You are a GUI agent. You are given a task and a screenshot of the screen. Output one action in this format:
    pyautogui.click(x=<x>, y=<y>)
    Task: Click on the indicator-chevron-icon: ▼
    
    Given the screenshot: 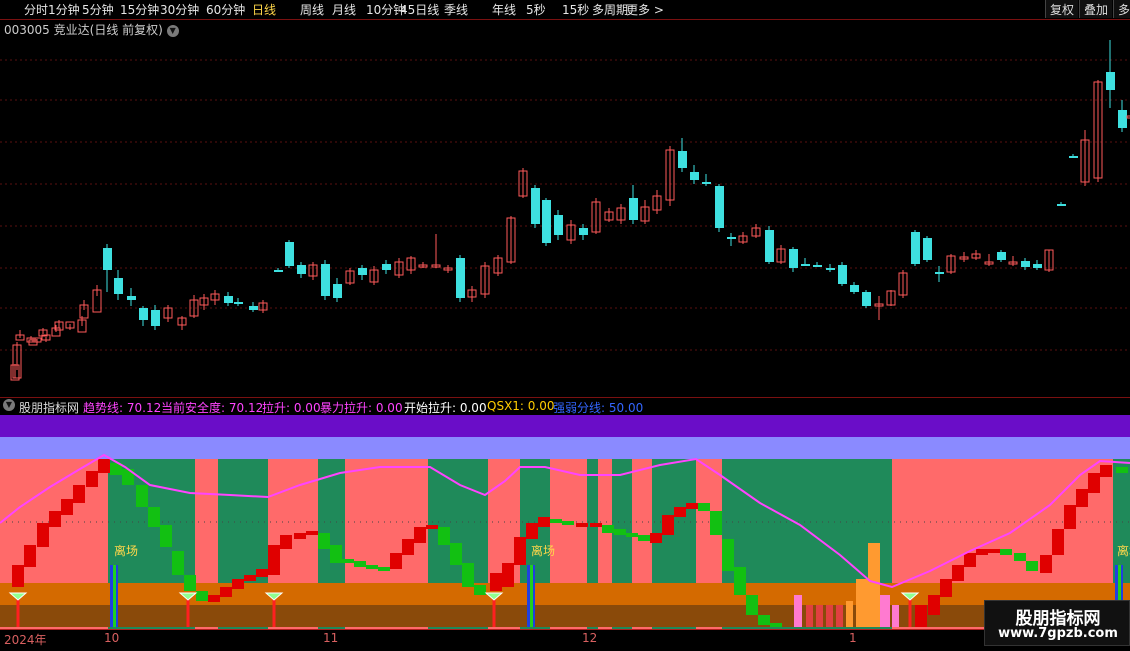 What is the action you would take?
    pyautogui.click(x=9, y=405)
    